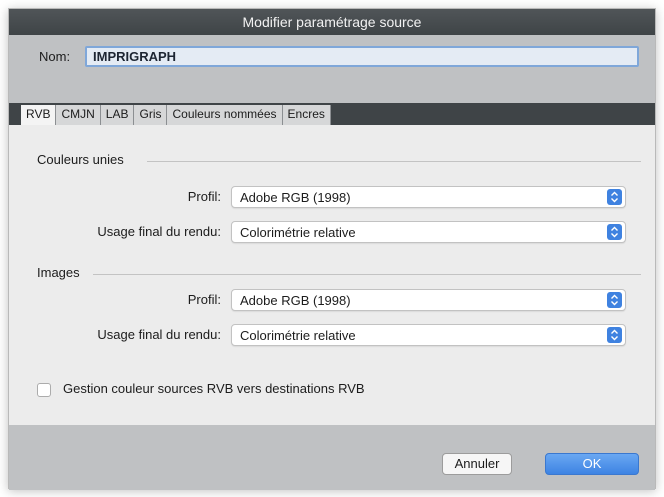  I want to click on tab-rvb: RVB, so click(39, 115).